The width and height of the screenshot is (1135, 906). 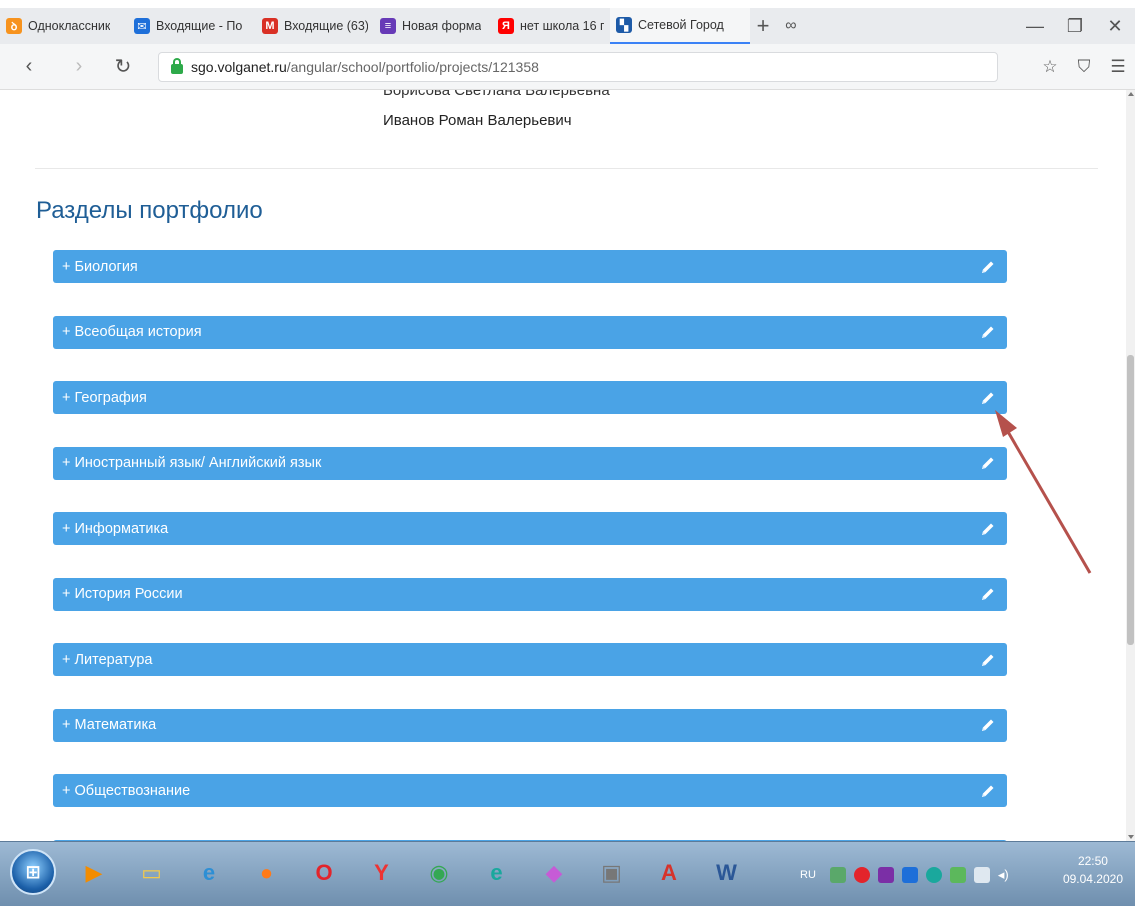 I want to click on forms-icon: ≡, so click(x=388, y=26).